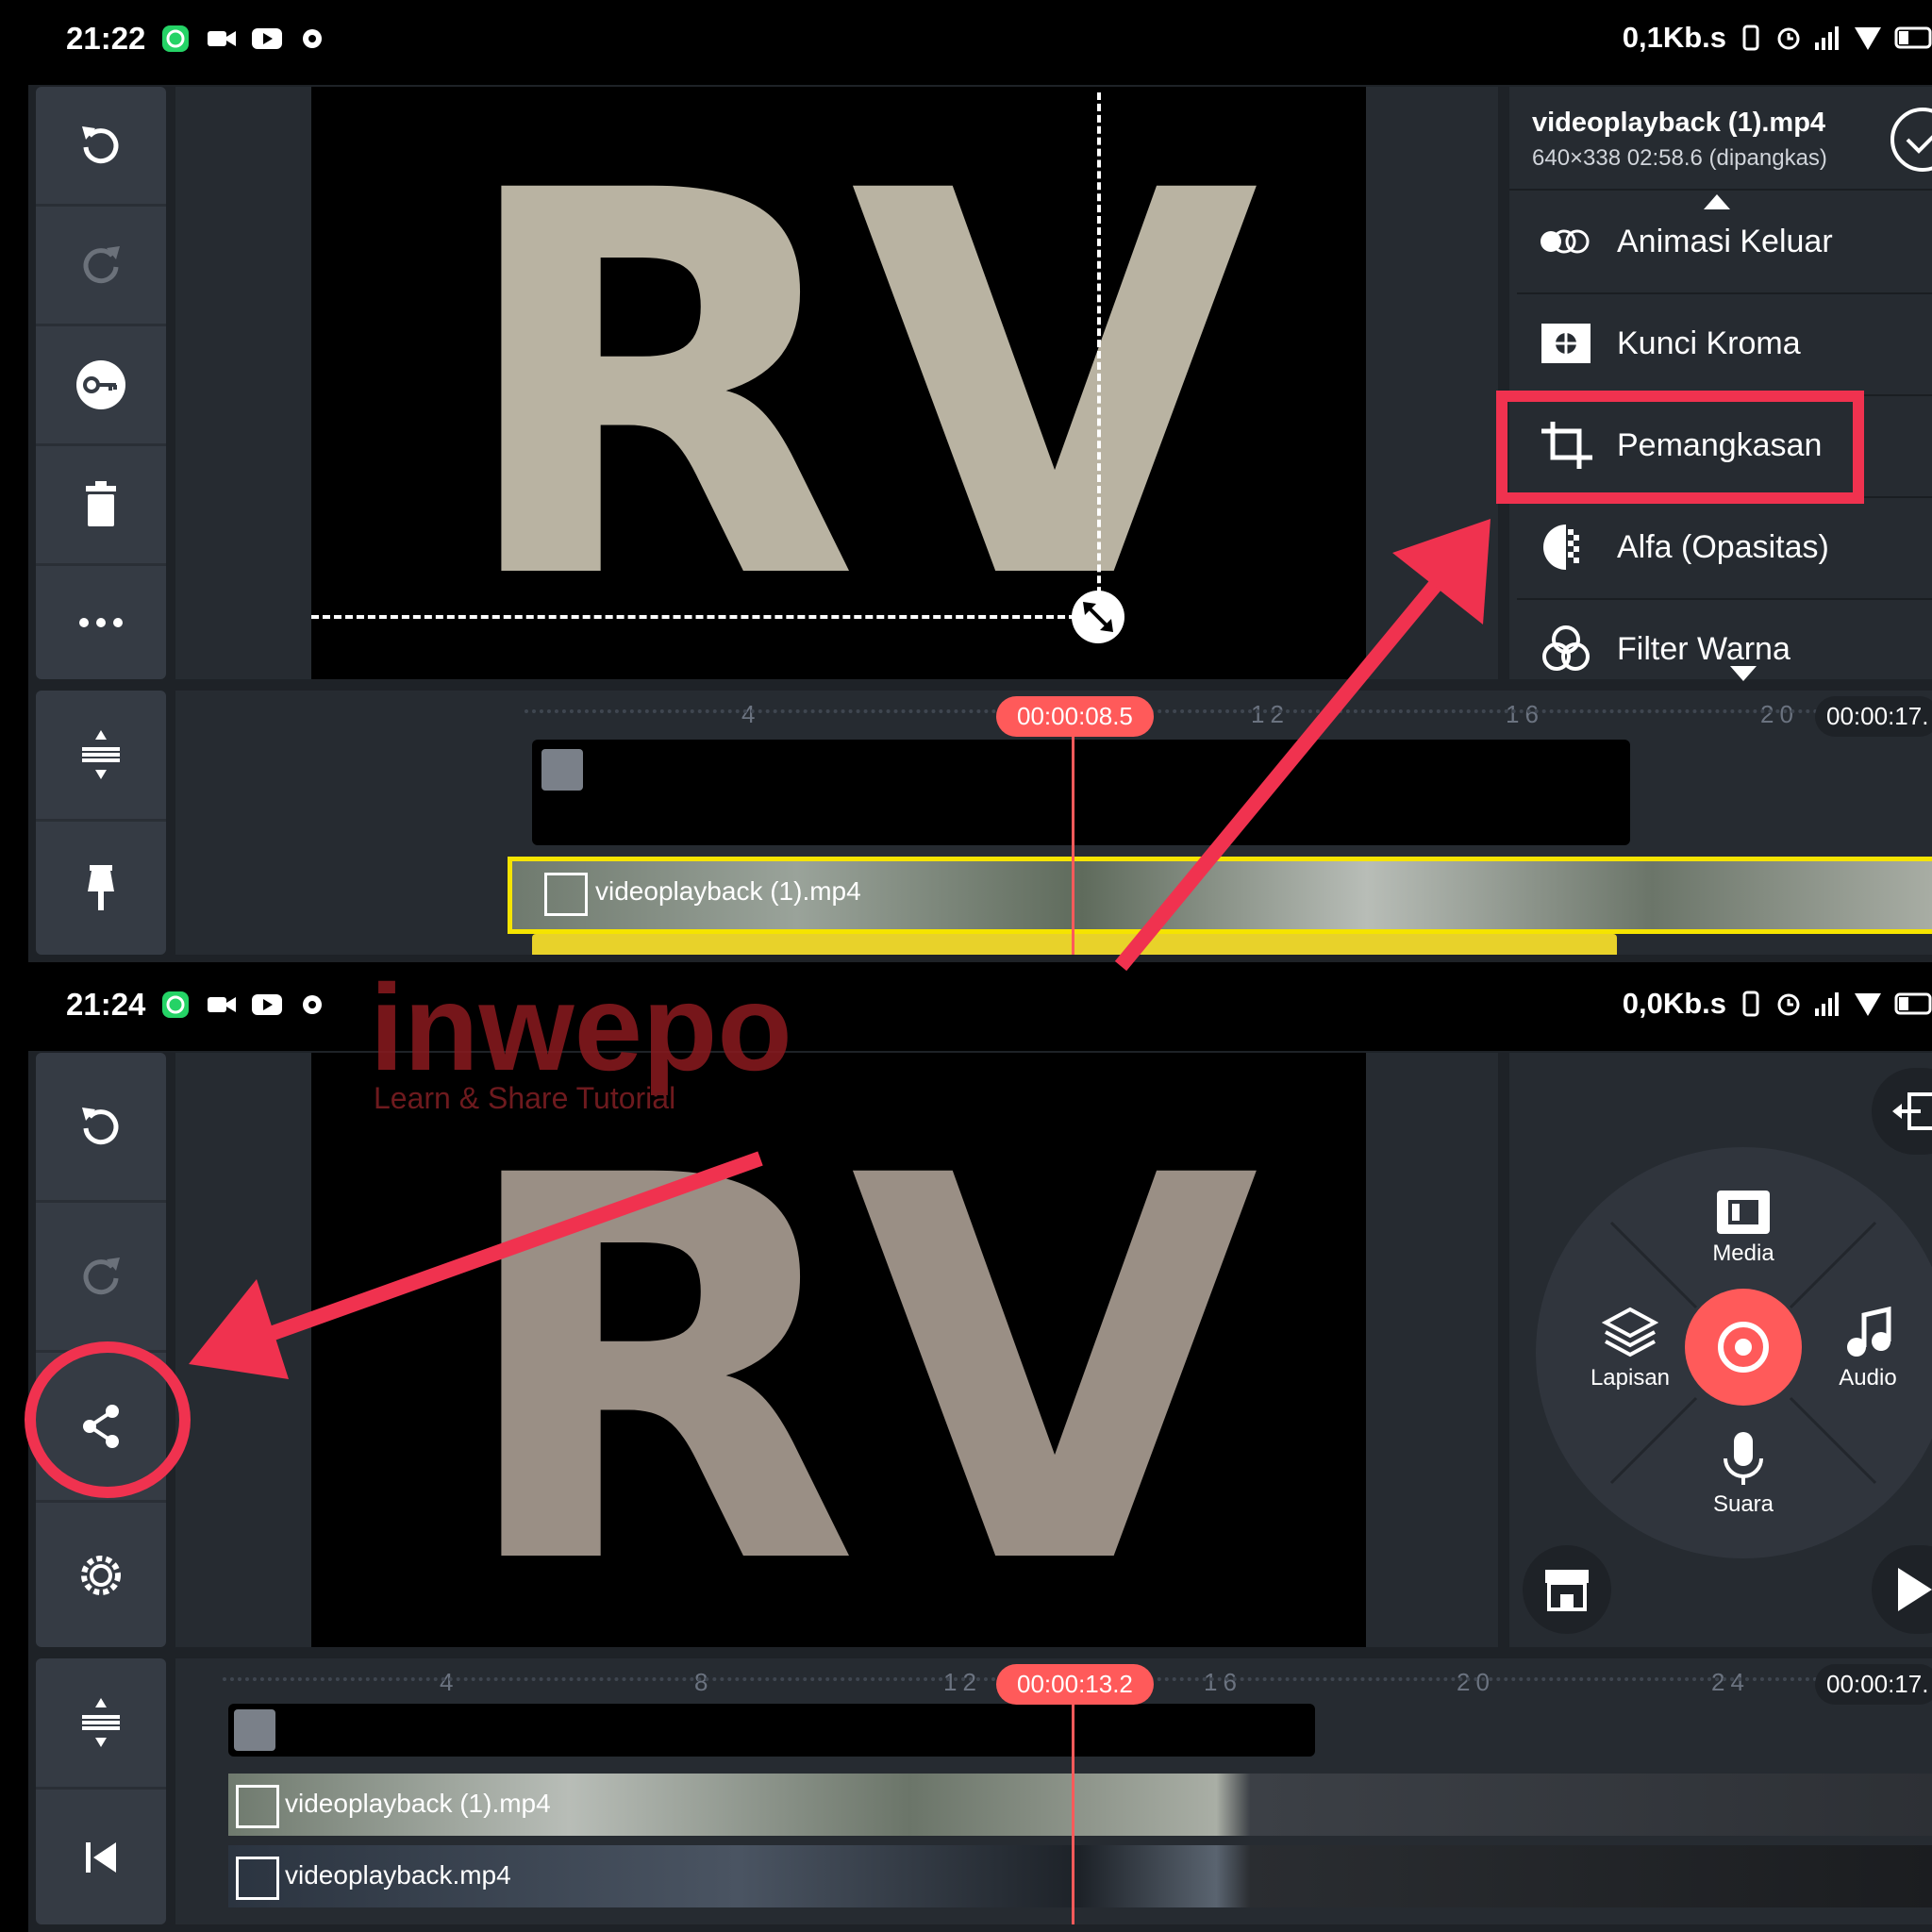  I want to click on arrow-to-share, so click(507, 1249).